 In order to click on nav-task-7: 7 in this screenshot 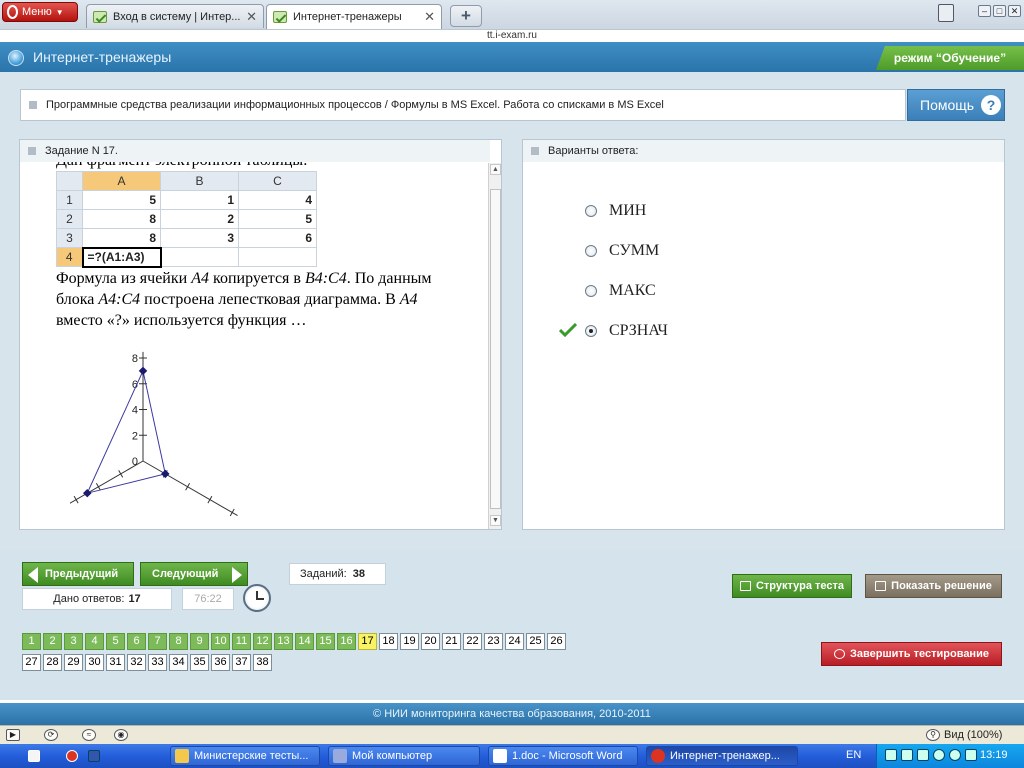, I will do `click(157, 641)`.